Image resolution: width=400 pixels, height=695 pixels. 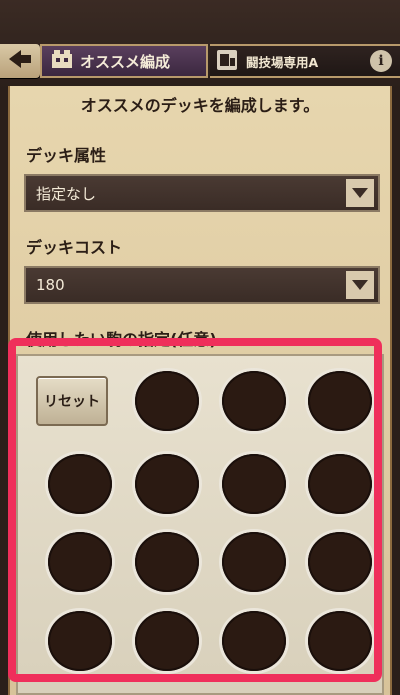 What do you see at coordinates (66, 193) in the screenshot?
I see `deck-attribute-value: 指定なし` at bounding box center [66, 193].